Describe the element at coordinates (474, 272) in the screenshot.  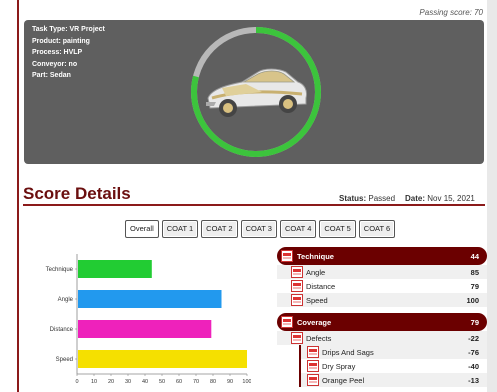
I see `row-value: 85` at that location.